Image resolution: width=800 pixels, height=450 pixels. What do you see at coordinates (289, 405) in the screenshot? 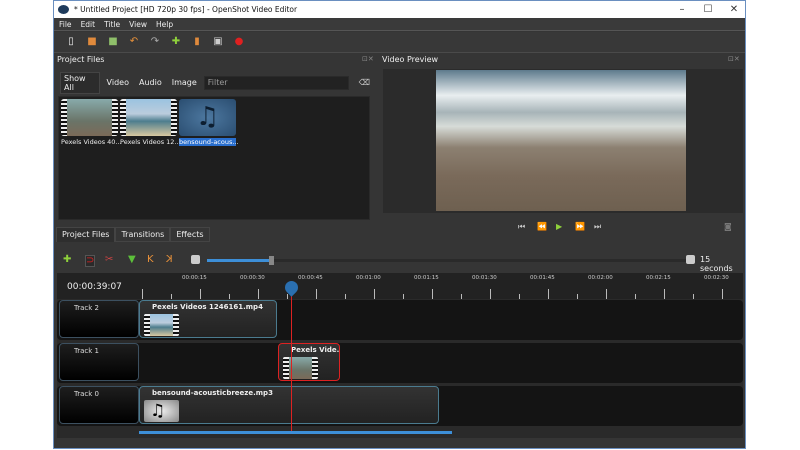
I see `timeline-clip: bensound-acousticbreeze.mp3 ♫` at bounding box center [289, 405].